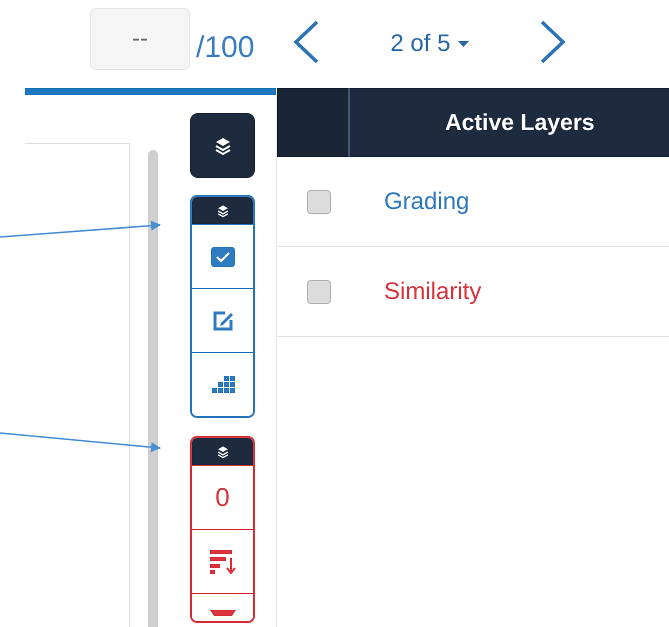 This screenshot has width=669, height=627. What do you see at coordinates (223, 562) in the screenshot?
I see `sort-icon` at bounding box center [223, 562].